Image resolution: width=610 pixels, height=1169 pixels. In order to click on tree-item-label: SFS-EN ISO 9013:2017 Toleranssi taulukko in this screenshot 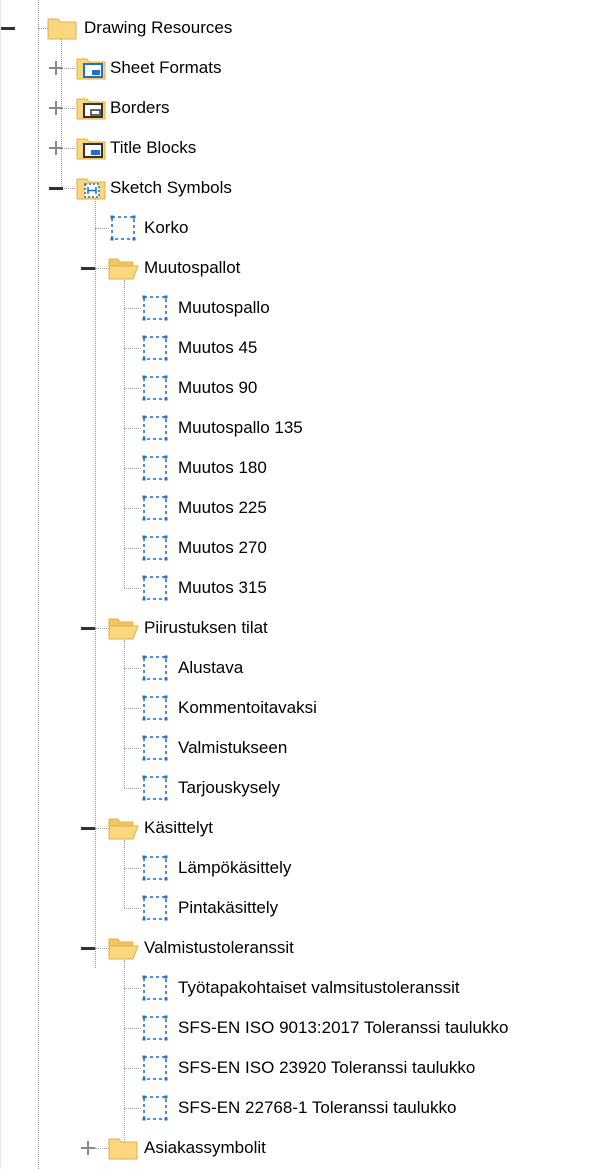, I will do `click(343, 1027)`.